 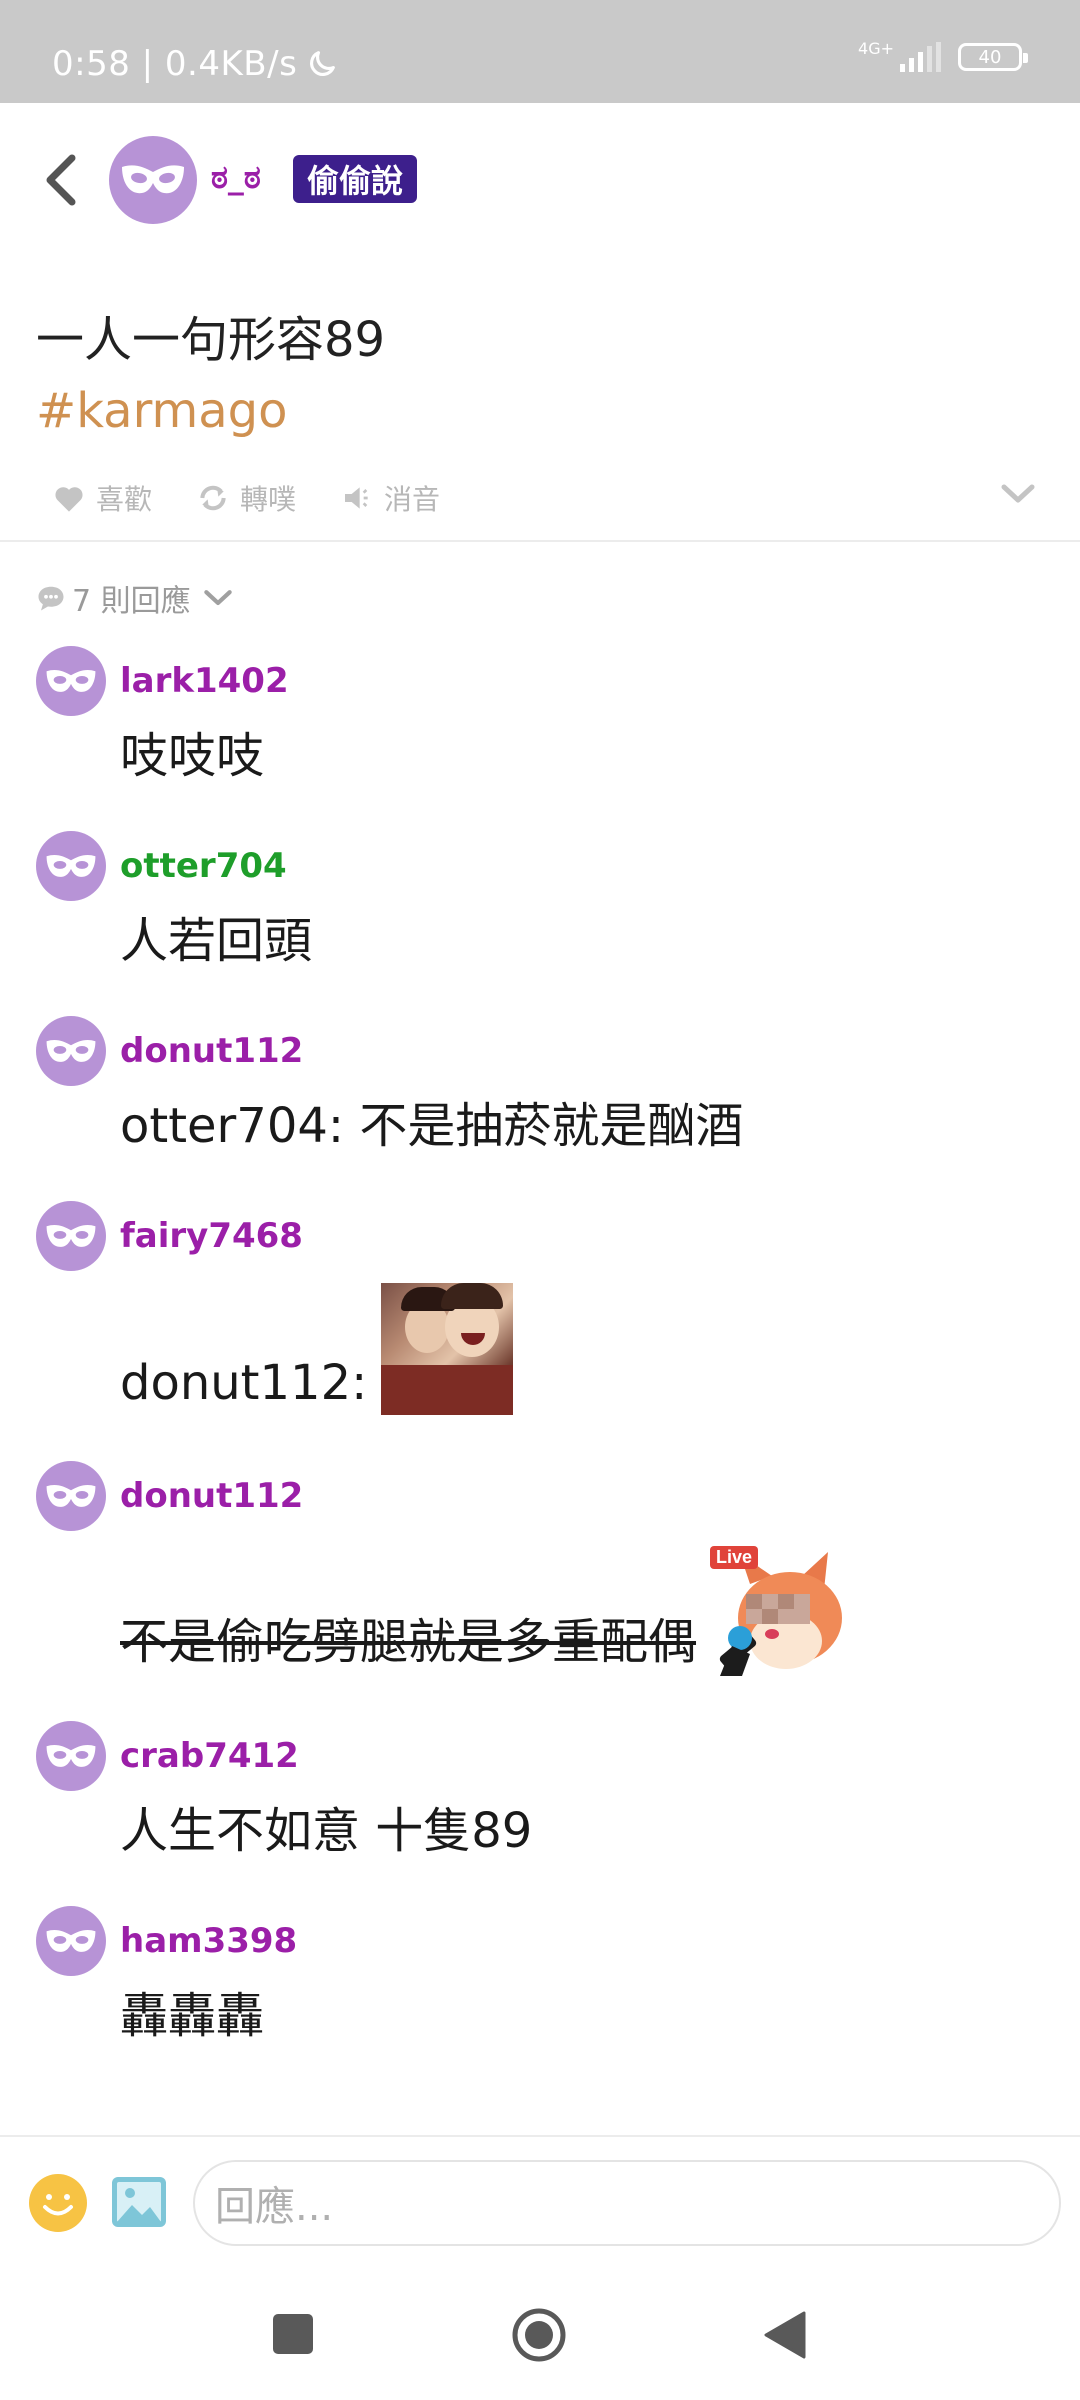 I want to click on post-content: 一人一句形容89, so click(x=211, y=340).